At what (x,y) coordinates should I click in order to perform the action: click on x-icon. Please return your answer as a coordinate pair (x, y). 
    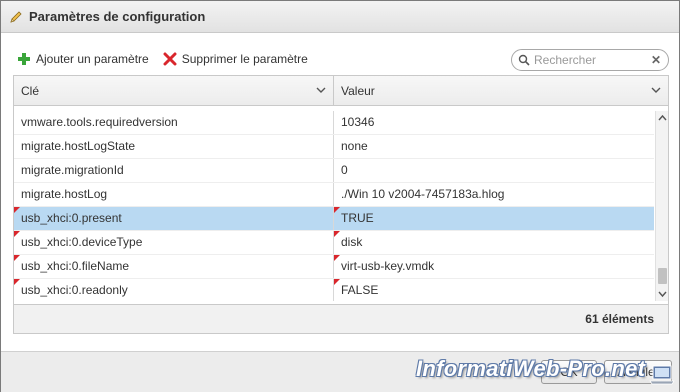
    Looking at the image, I should click on (170, 59).